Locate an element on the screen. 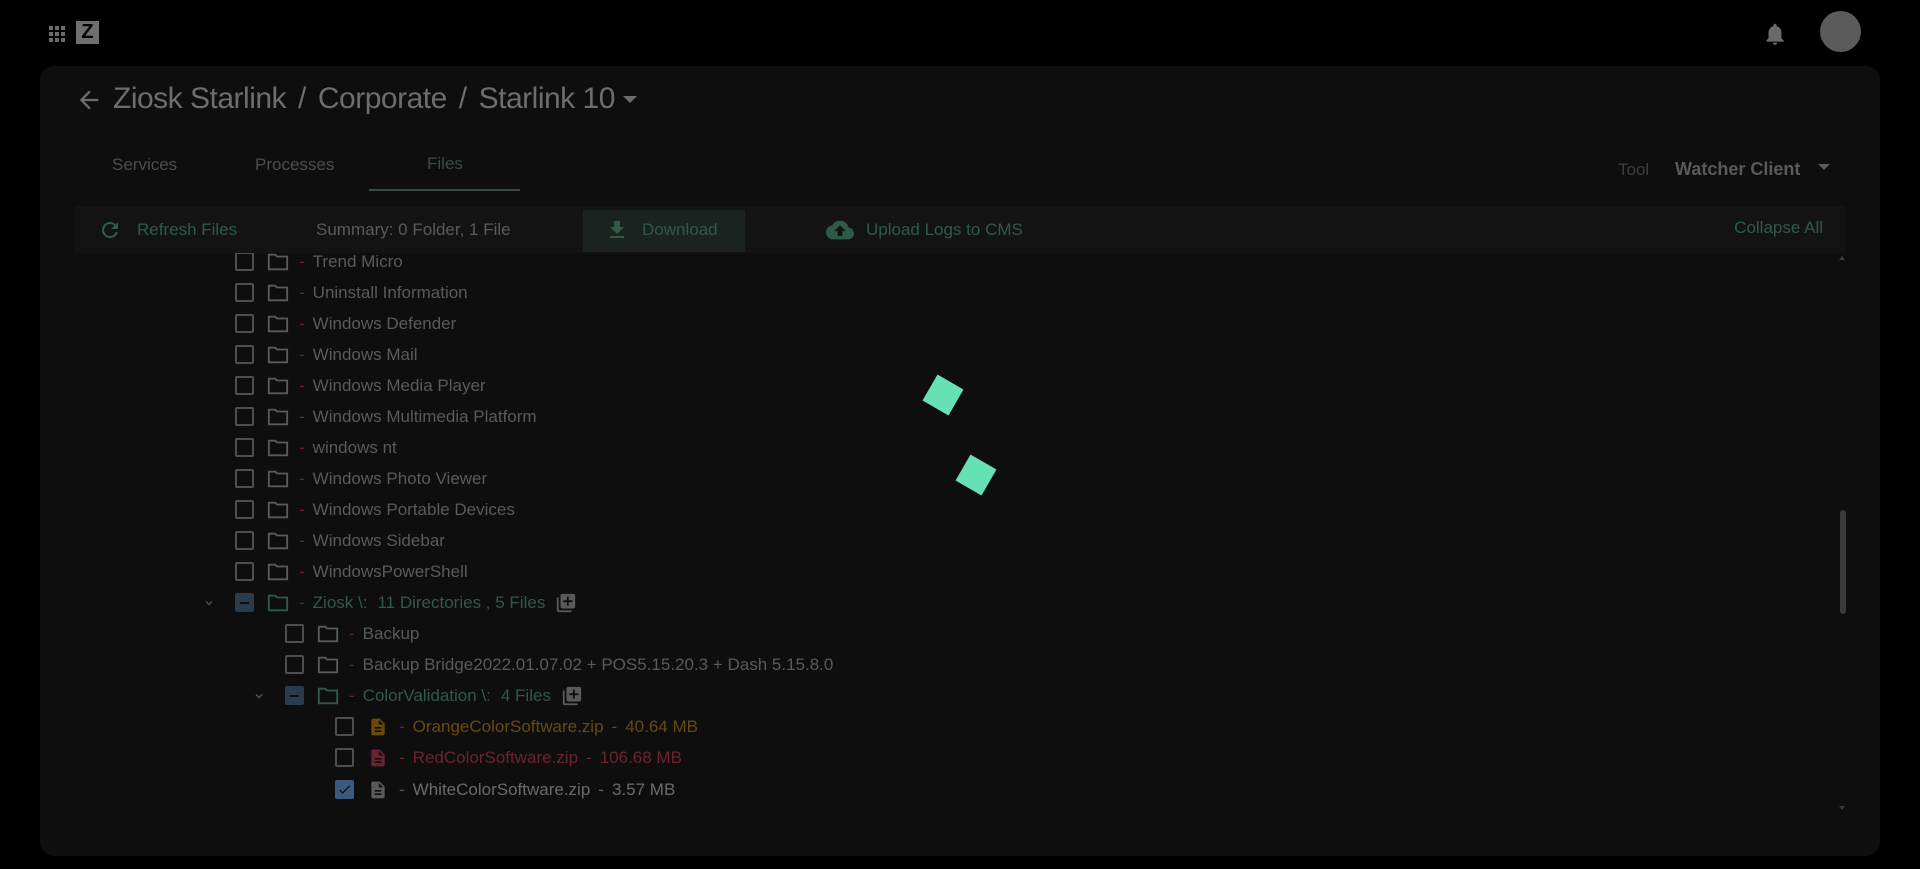 The image size is (1920, 869). file-name: OrangeColorSoftware.zip is located at coordinates (508, 727).